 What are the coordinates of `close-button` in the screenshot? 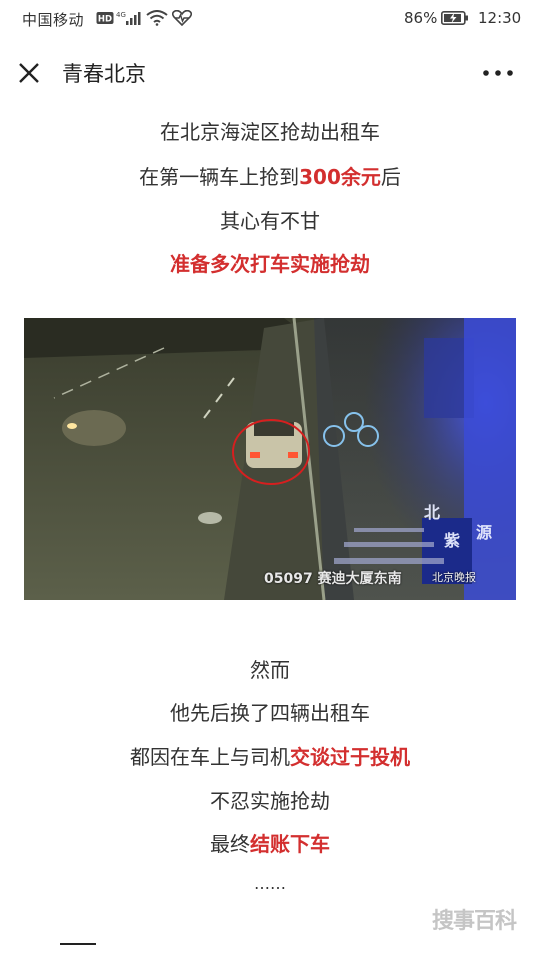 It's located at (29, 73).